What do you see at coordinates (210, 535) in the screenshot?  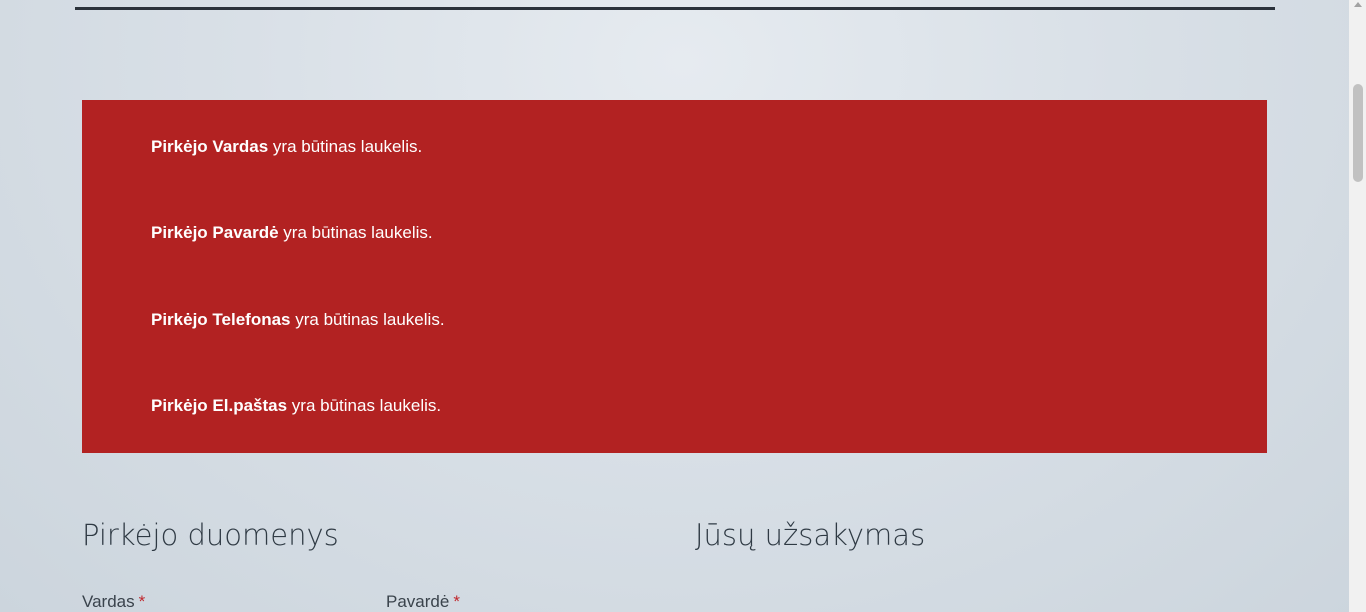 I see `billing-details-heading: Pirkėjo duomenys` at bounding box center [210, 535].